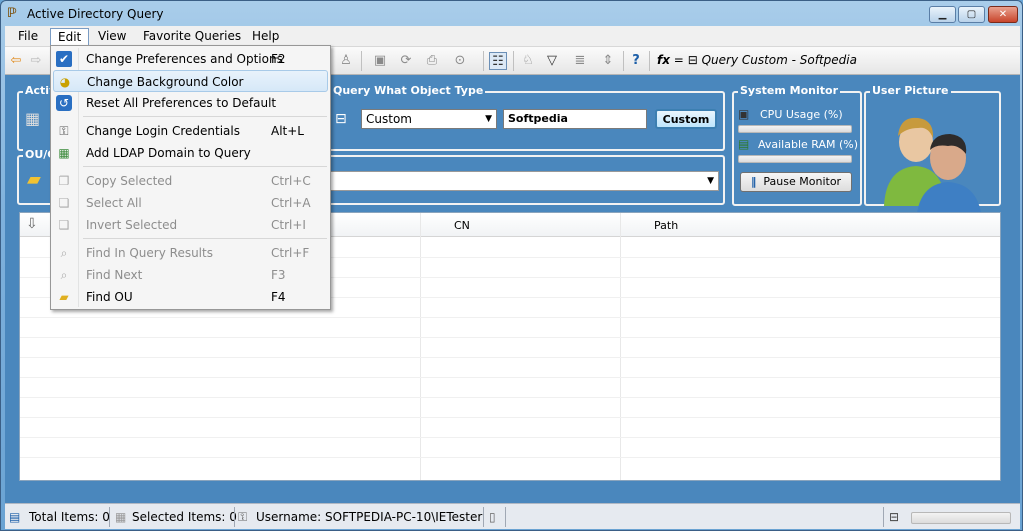 This screenshot has width=1023, height=531. Describe the element at coordinates (64, 131) in the screenshot. I see `key-icon: ⚿` at that location.